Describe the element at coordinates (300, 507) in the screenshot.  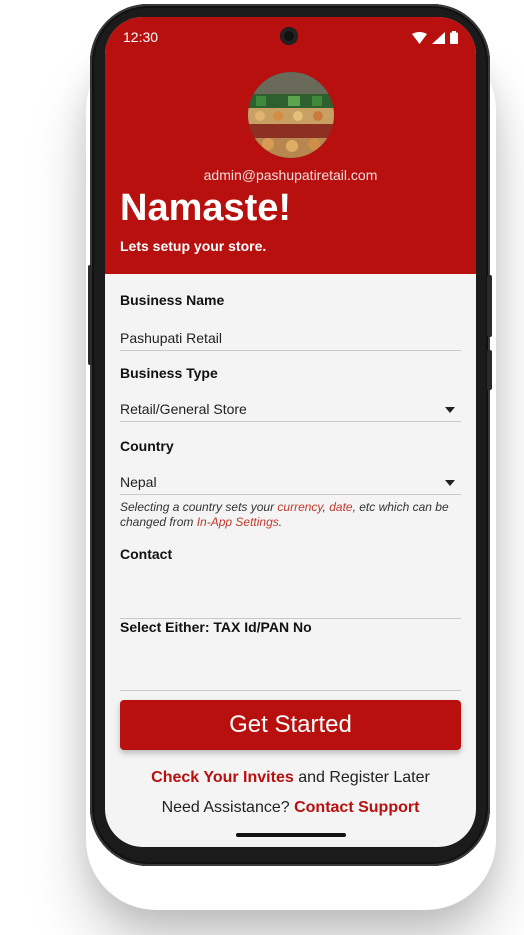
I see `hint-currency: currency` at that location.